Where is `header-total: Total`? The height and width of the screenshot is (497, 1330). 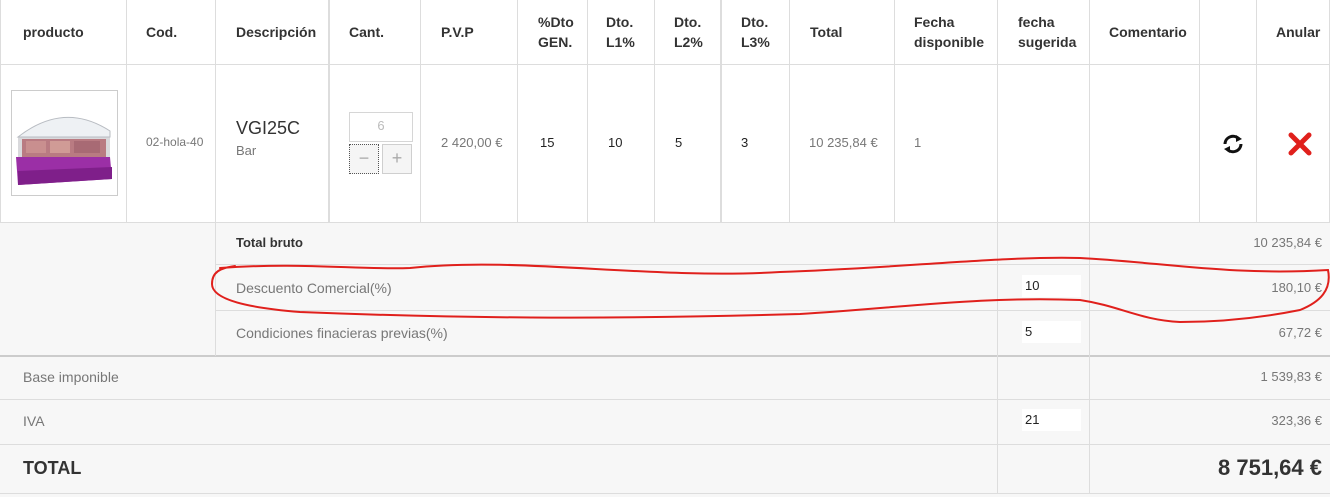
header-total: Total is located at coordinates (826, 32).